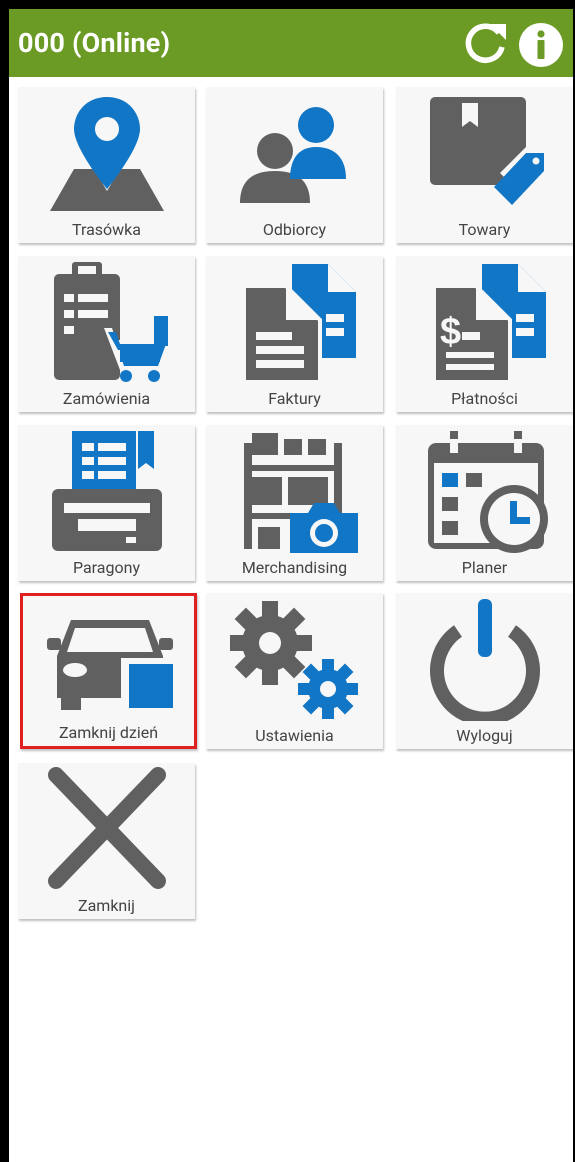  I want to click on refresh-icon, so click(485, 43).